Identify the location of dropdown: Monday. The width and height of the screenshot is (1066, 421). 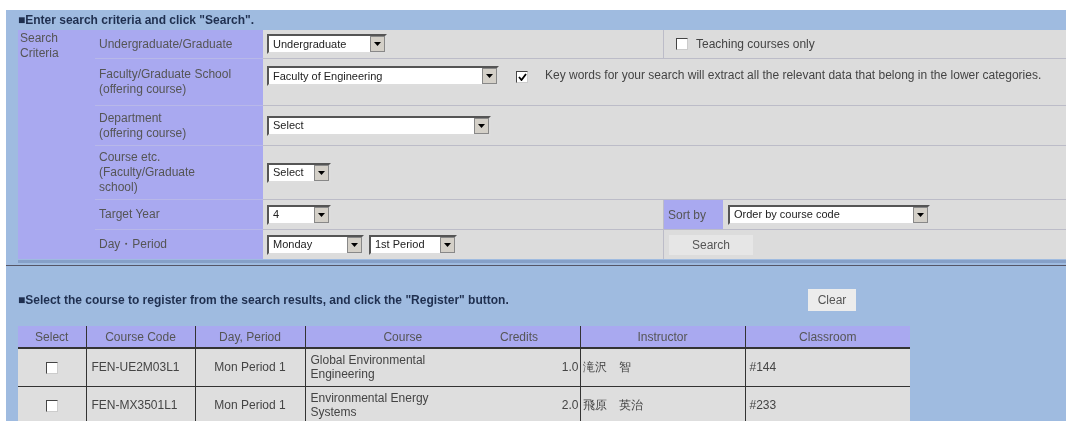
(315, 244).